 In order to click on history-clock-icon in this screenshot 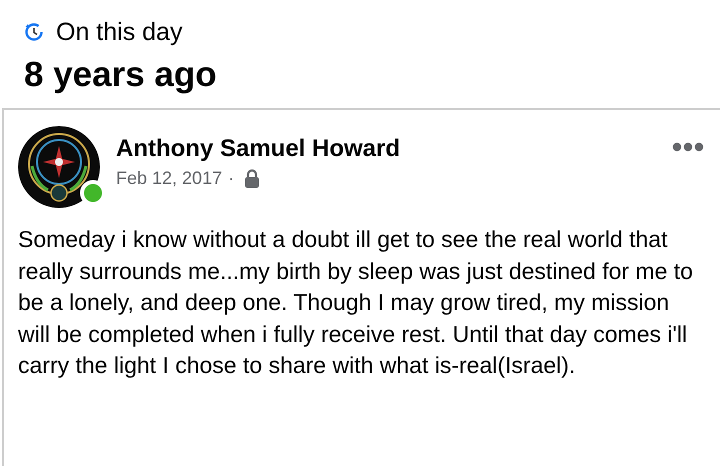, I will do `click(34, 32)`.